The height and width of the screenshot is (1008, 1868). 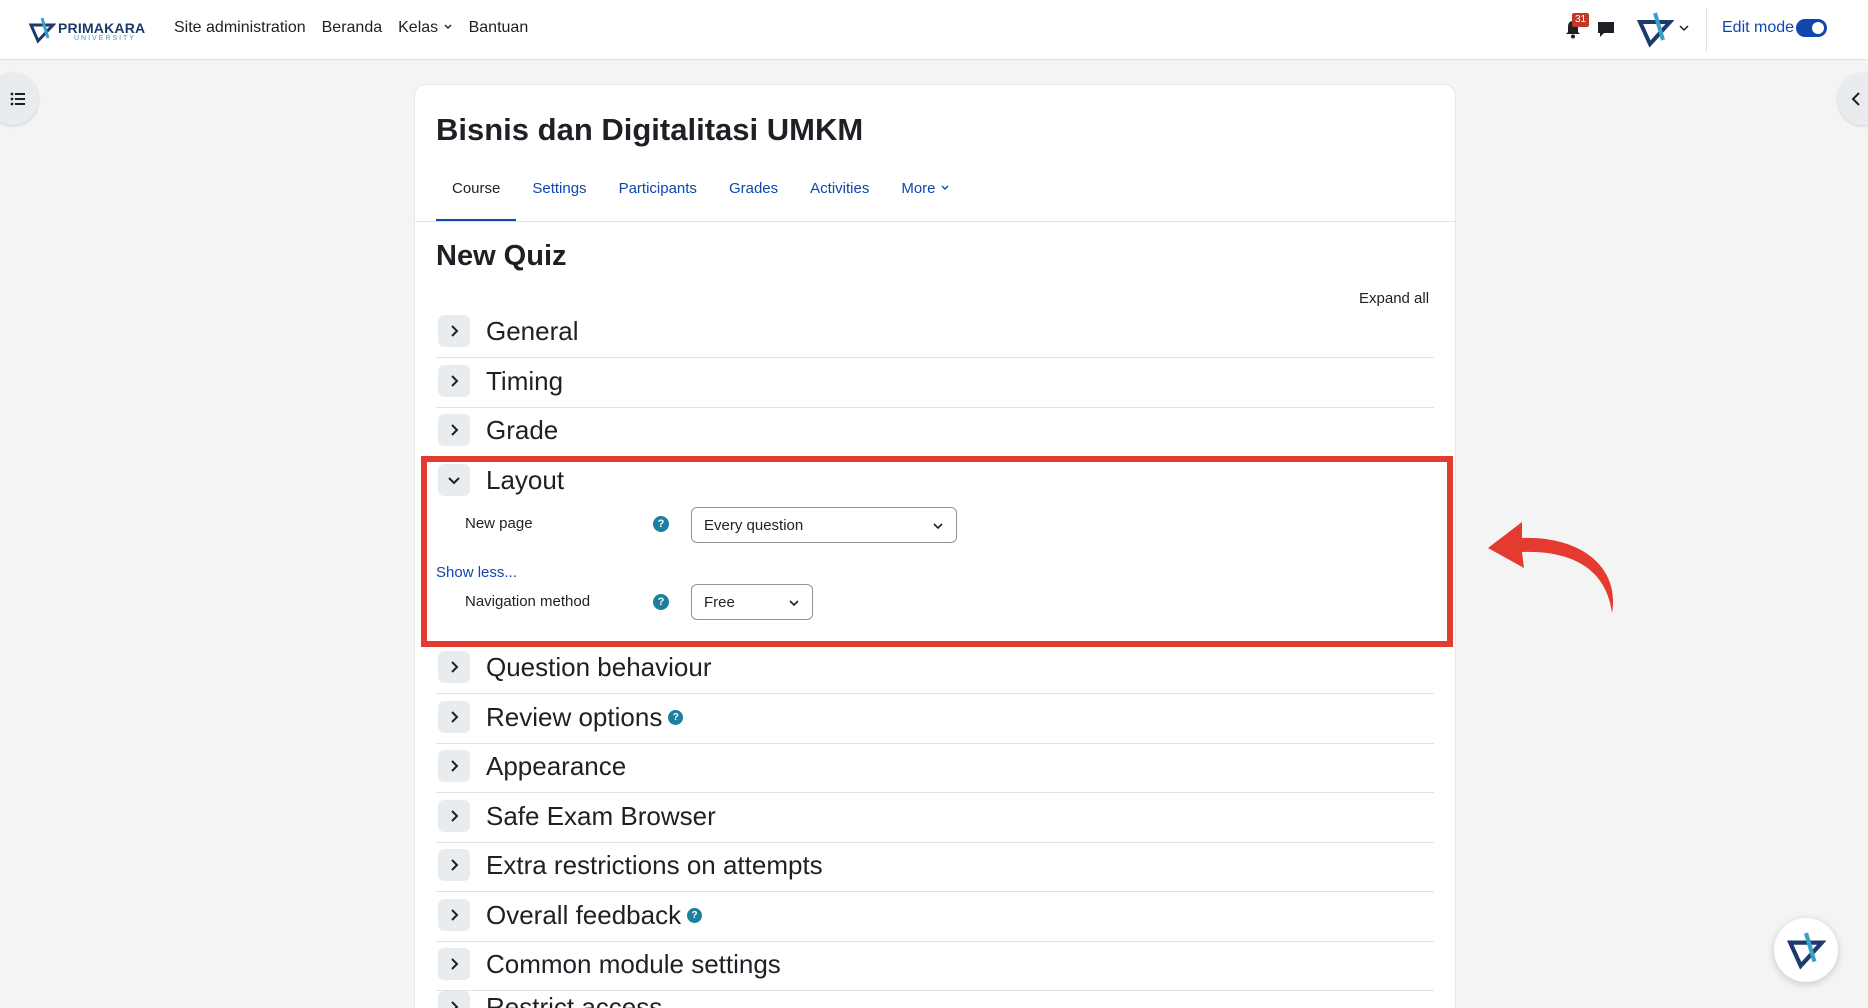 I want to click on section-timing: Timing, so click(x=935, y=383).